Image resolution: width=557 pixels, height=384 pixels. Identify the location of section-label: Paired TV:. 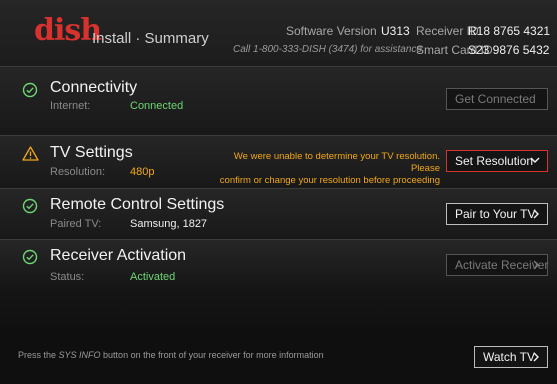
(76, 224).